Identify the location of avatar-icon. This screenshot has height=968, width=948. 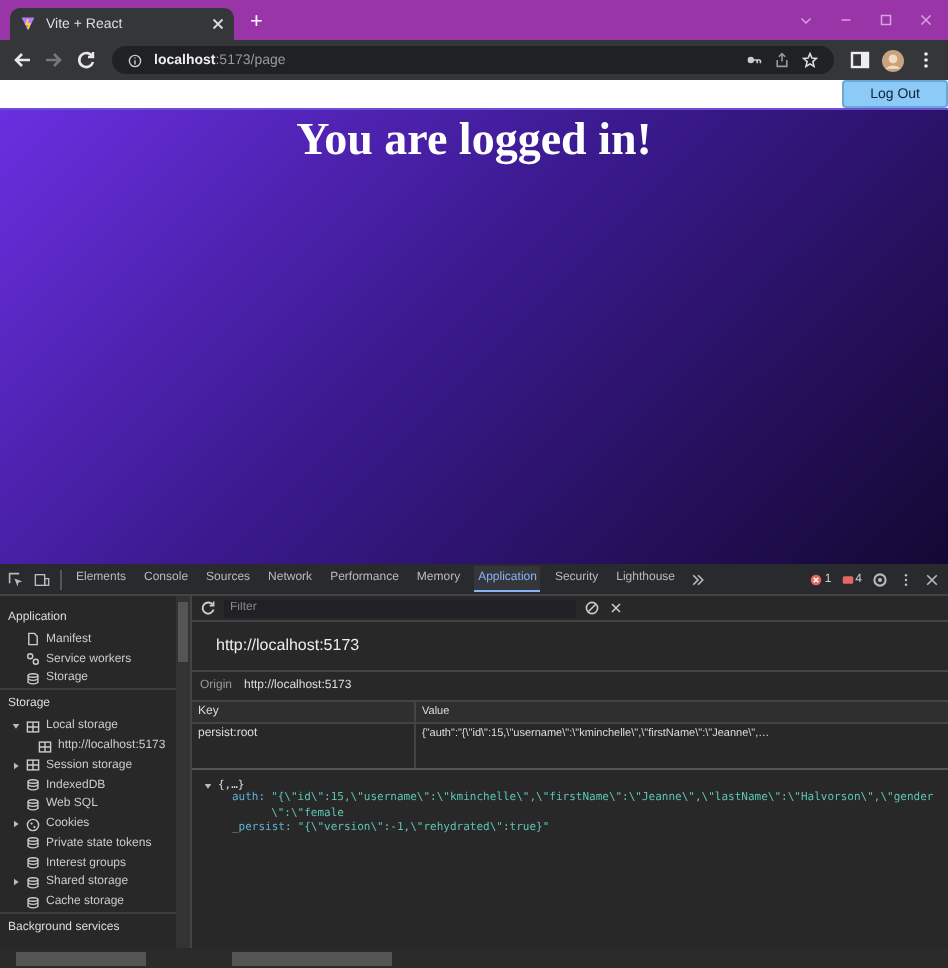
(893, 60).